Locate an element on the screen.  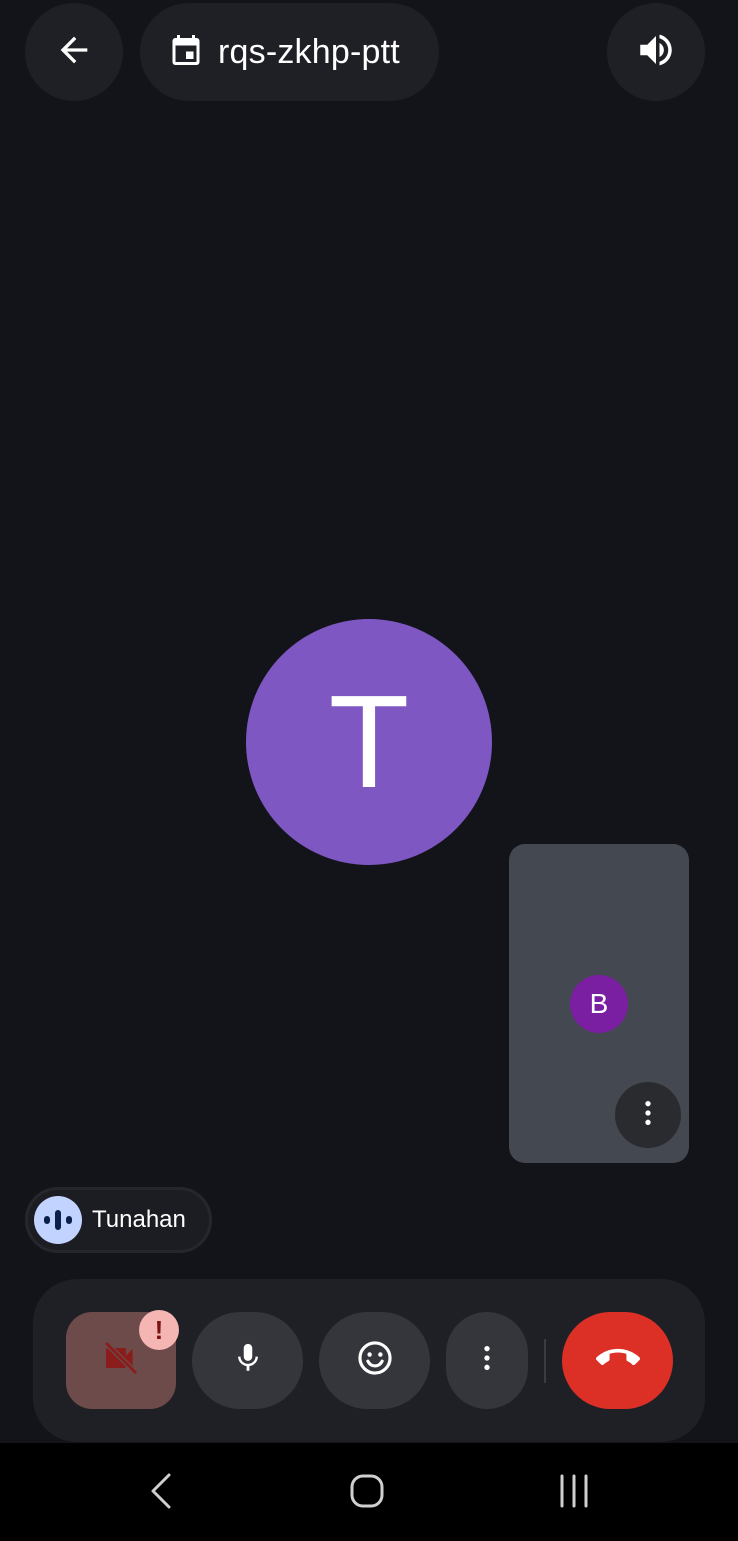
reactions-button is located at coordinates (374, 1360).